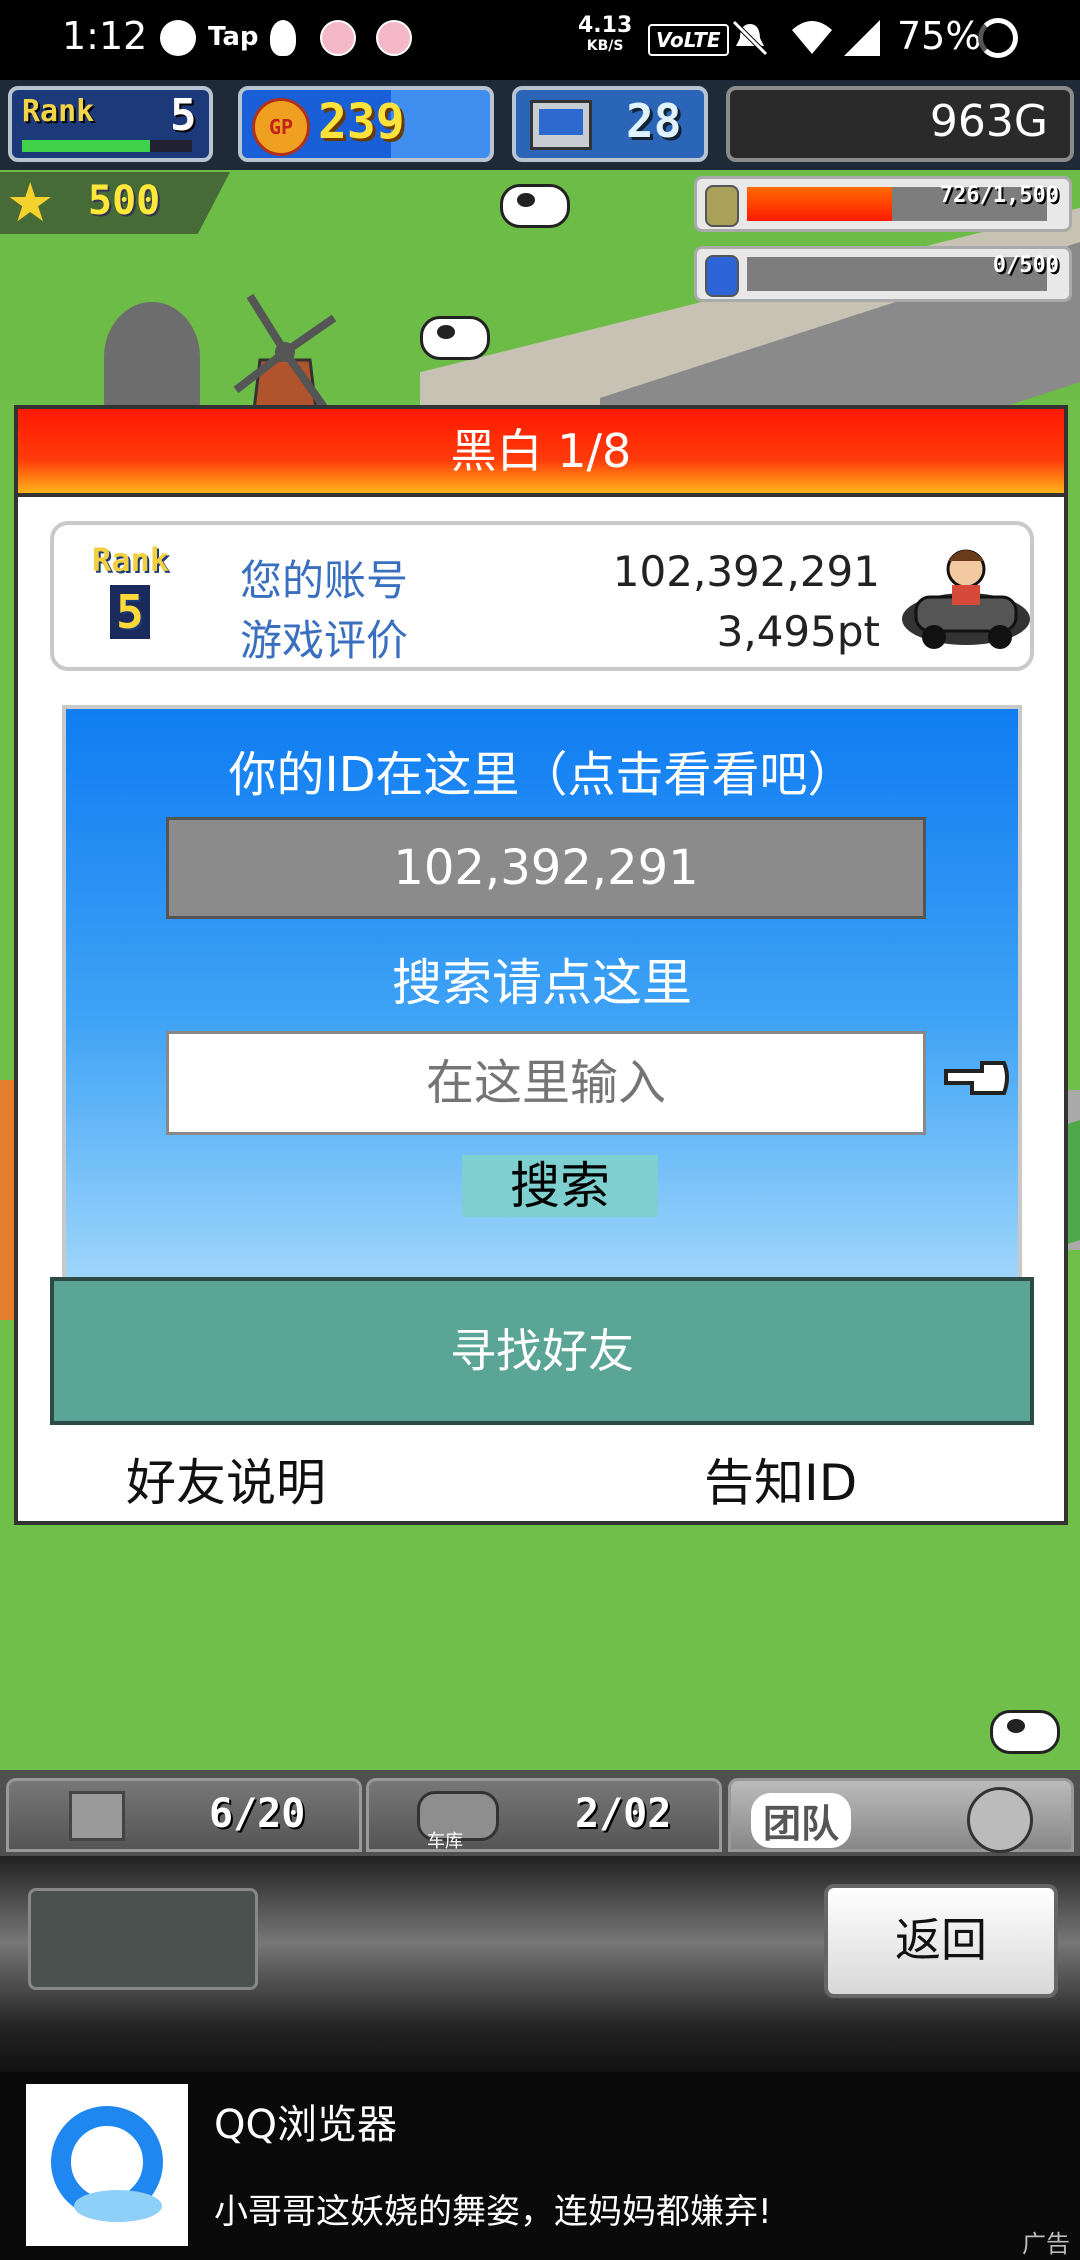 The image size is (1080, 2260). Describe the element at coordinates (324, 580) in the screenshot. I see `account-label: 您的账号` at that location.